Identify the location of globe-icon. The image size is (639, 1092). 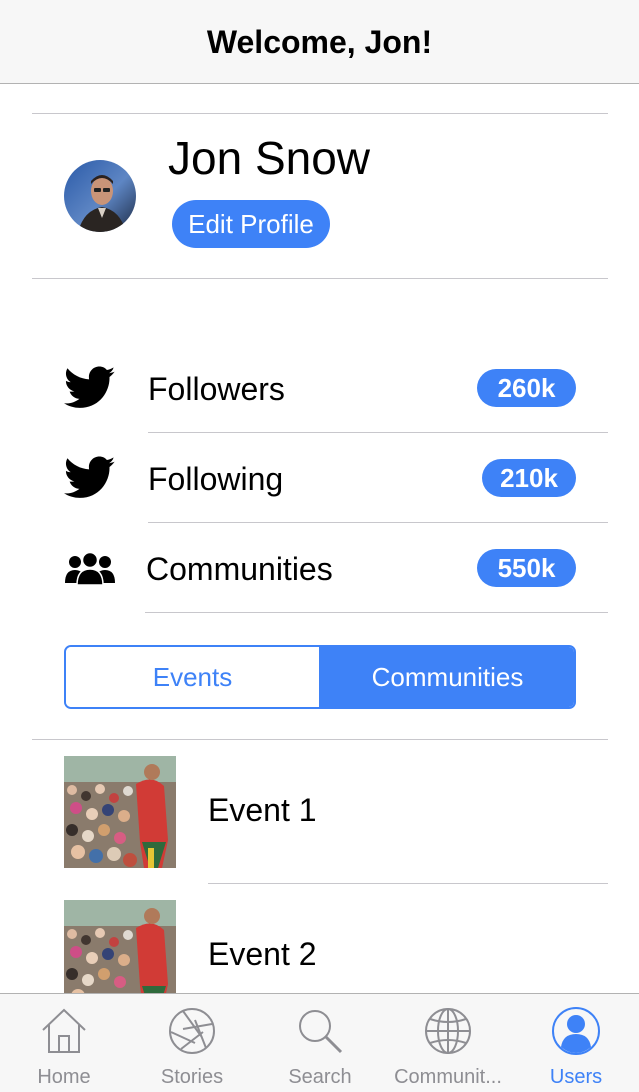
(448, 1031).